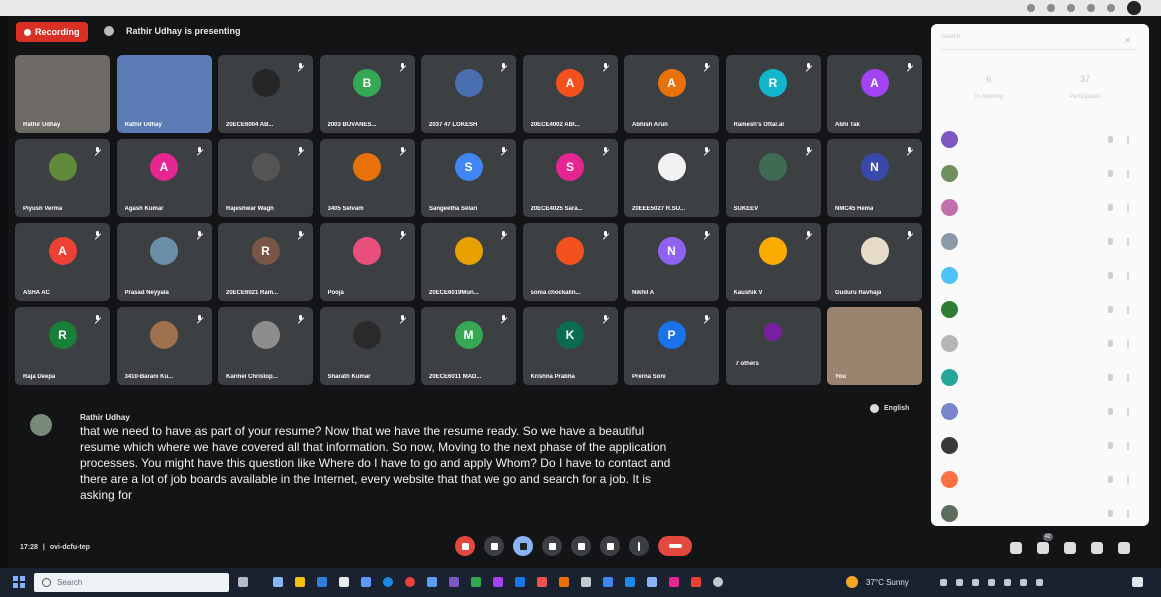  What do you see at coordinates (388, 582) in the screenshot?
I see `edge-icon` at bounding box center [388, 582].